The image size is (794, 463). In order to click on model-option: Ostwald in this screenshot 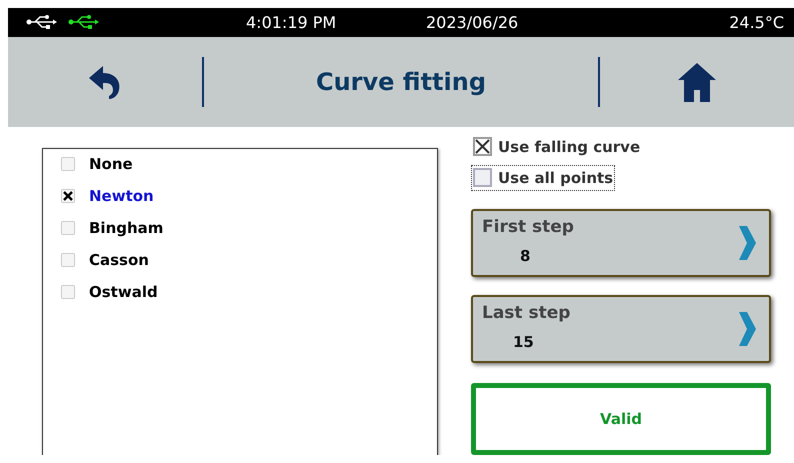, I will do `click(109, 292)`.